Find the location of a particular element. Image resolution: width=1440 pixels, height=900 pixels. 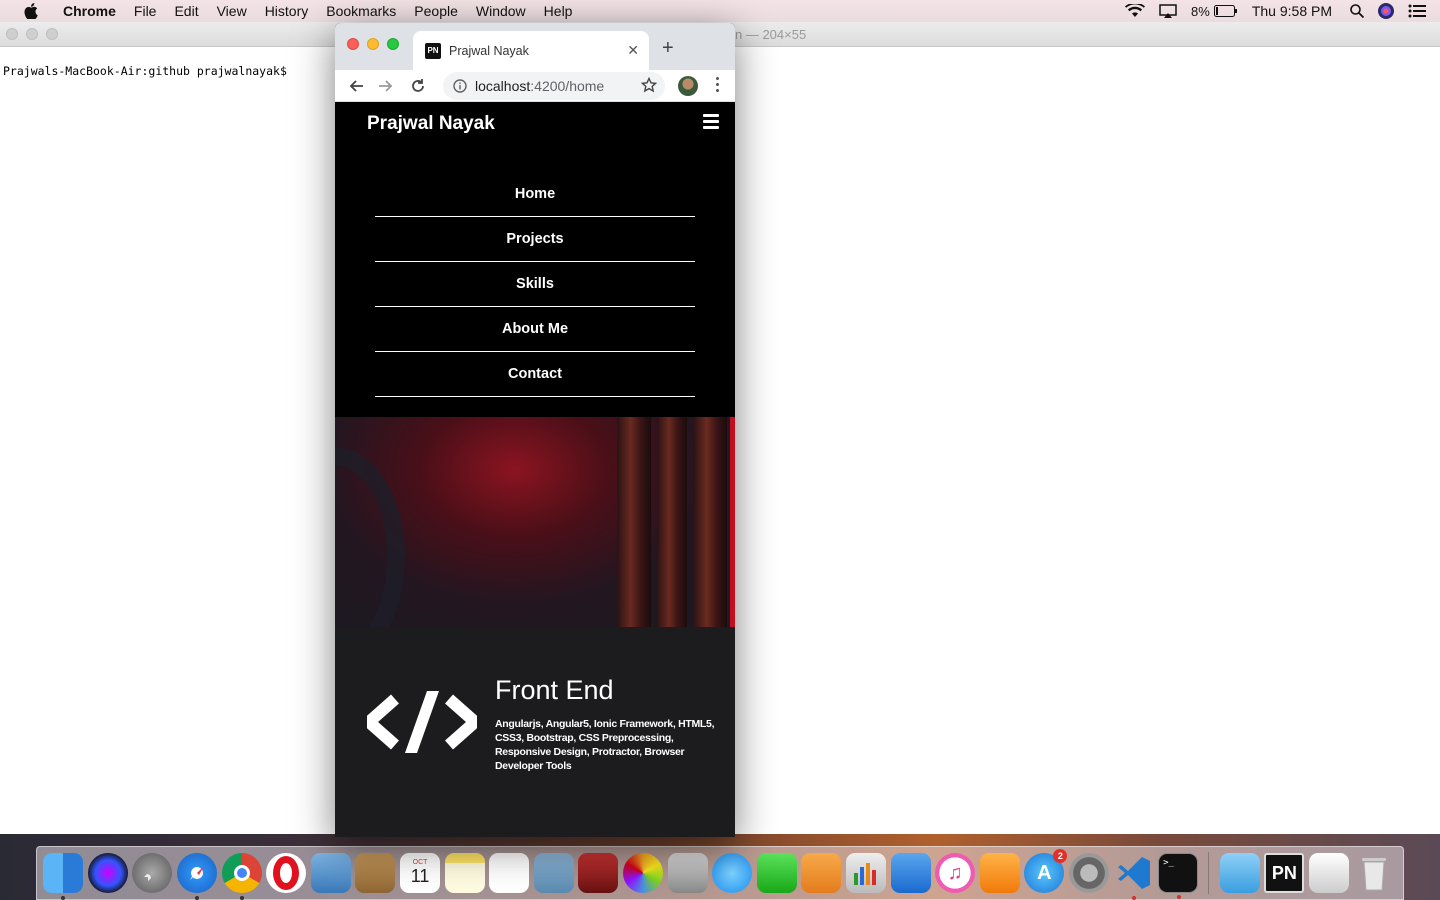

notification-center-icon is located at coordinates (1417, 11).